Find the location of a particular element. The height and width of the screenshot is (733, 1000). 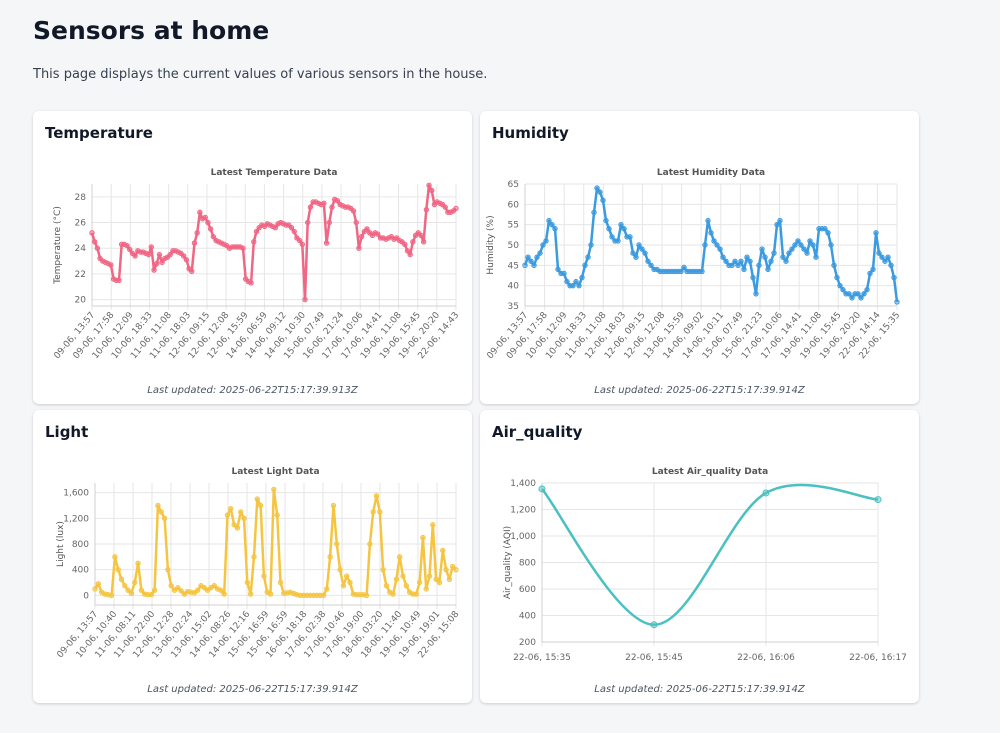

y-tick-label: 600 is located at coordinates (527, 590).